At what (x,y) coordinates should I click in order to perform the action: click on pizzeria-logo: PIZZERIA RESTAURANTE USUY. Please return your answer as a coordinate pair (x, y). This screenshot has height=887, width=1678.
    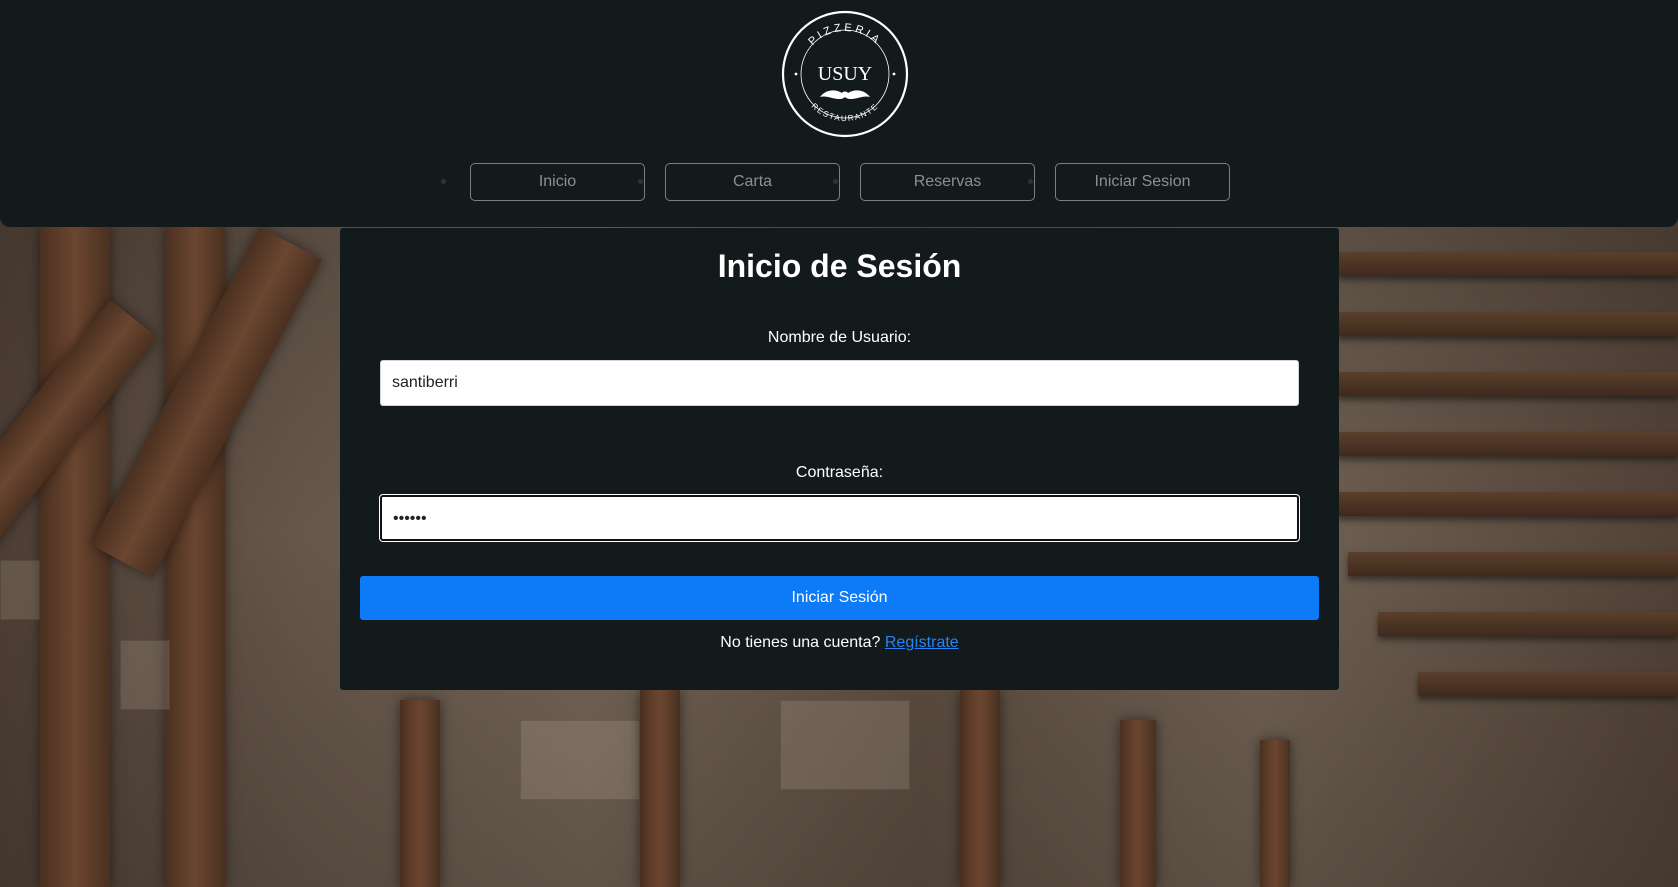
    Looking at the image, I should click on (845, 74).